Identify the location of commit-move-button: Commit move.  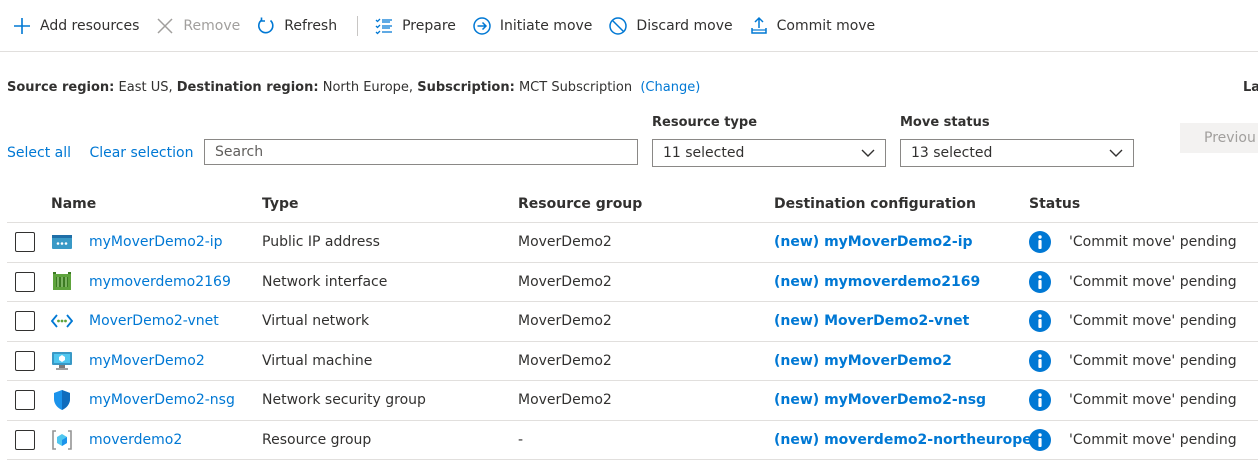
(812, 26).